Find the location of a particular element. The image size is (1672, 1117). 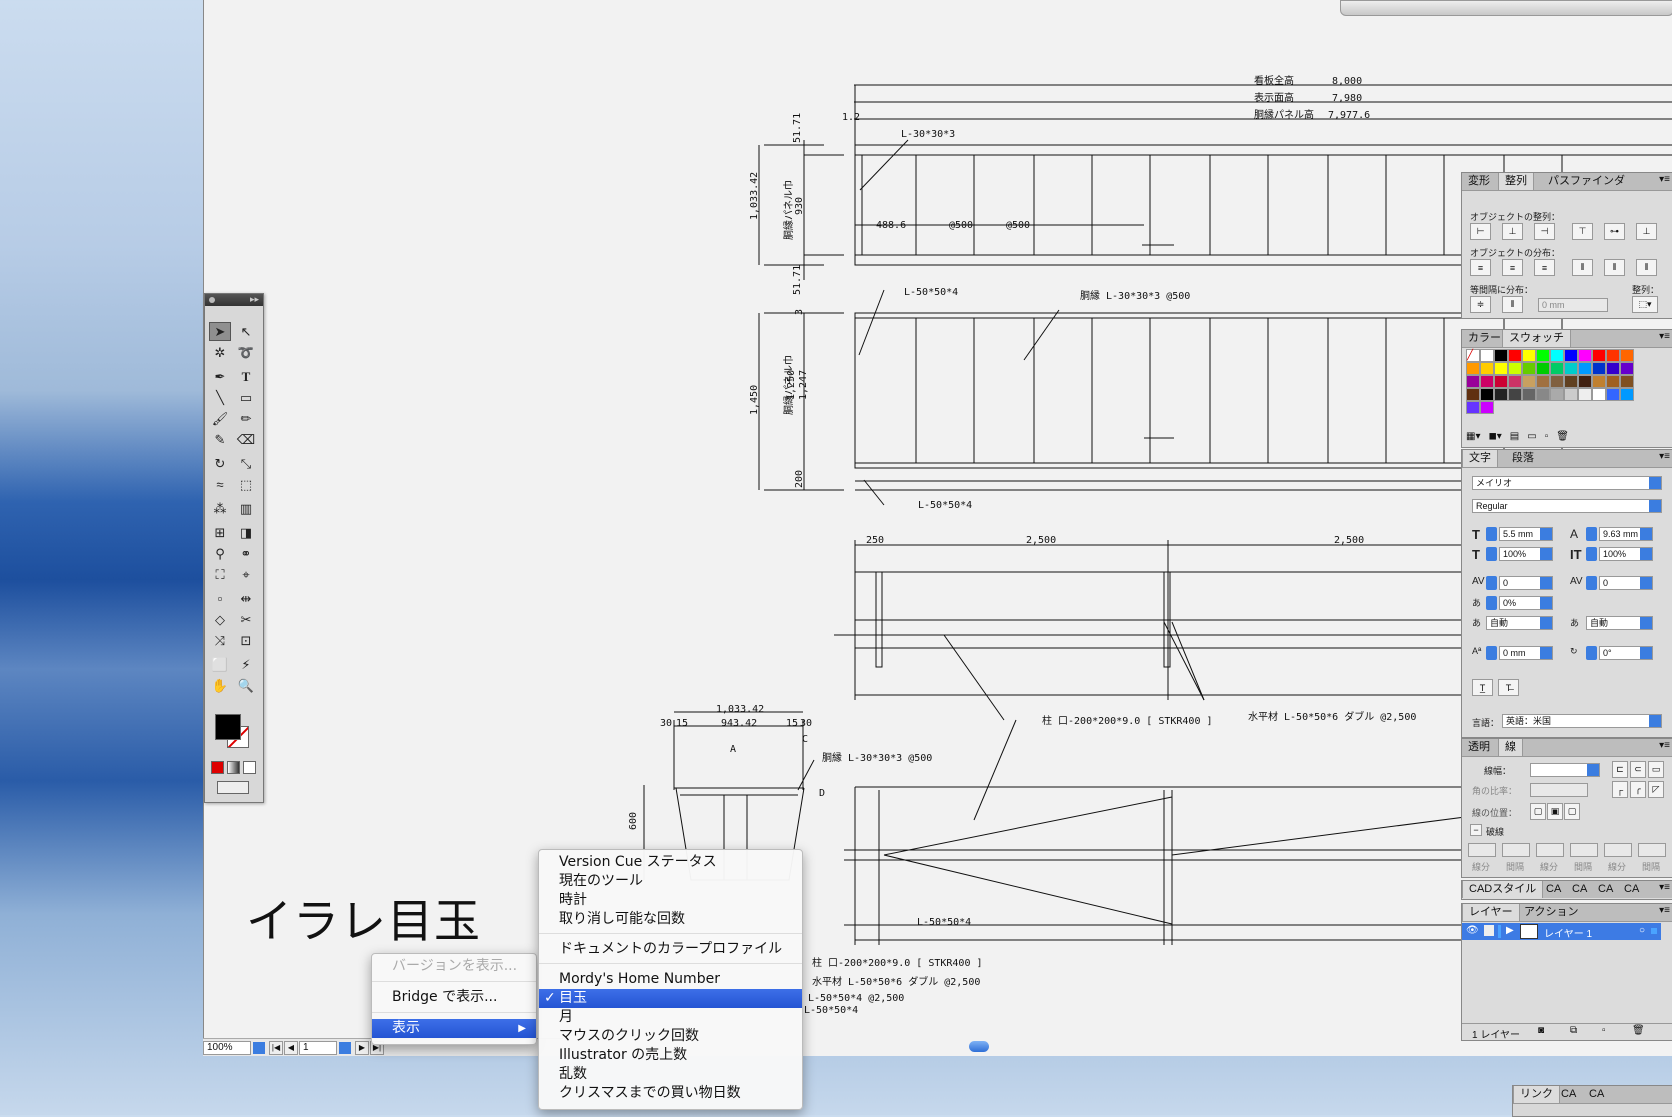

slice-tool-icon: ⇹ is located at coordinates (246, 598).